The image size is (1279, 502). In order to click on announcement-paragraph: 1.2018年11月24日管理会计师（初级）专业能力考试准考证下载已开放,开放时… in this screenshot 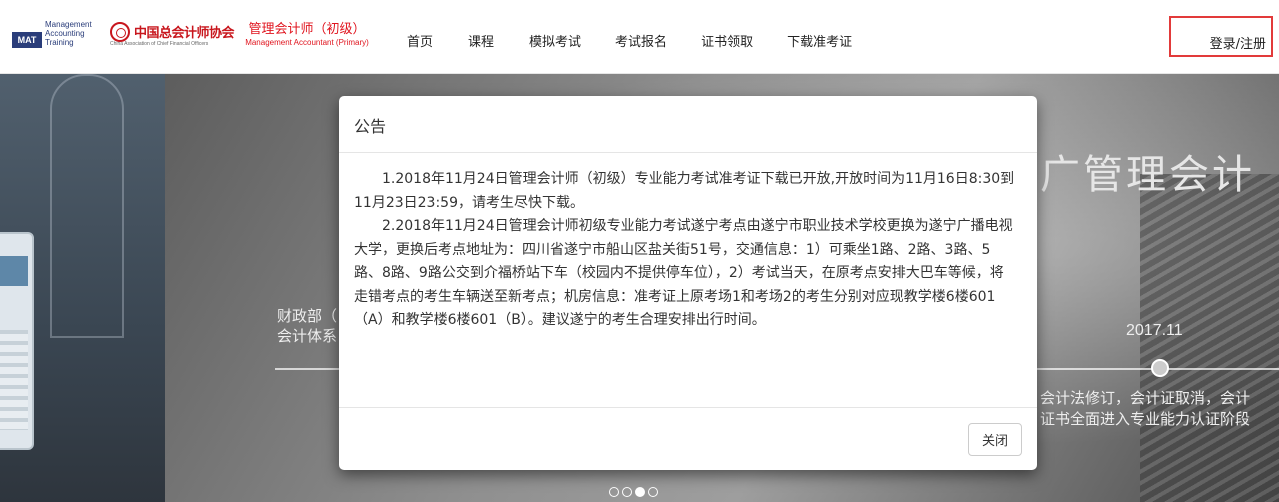, I will do `click(684, 191)`.